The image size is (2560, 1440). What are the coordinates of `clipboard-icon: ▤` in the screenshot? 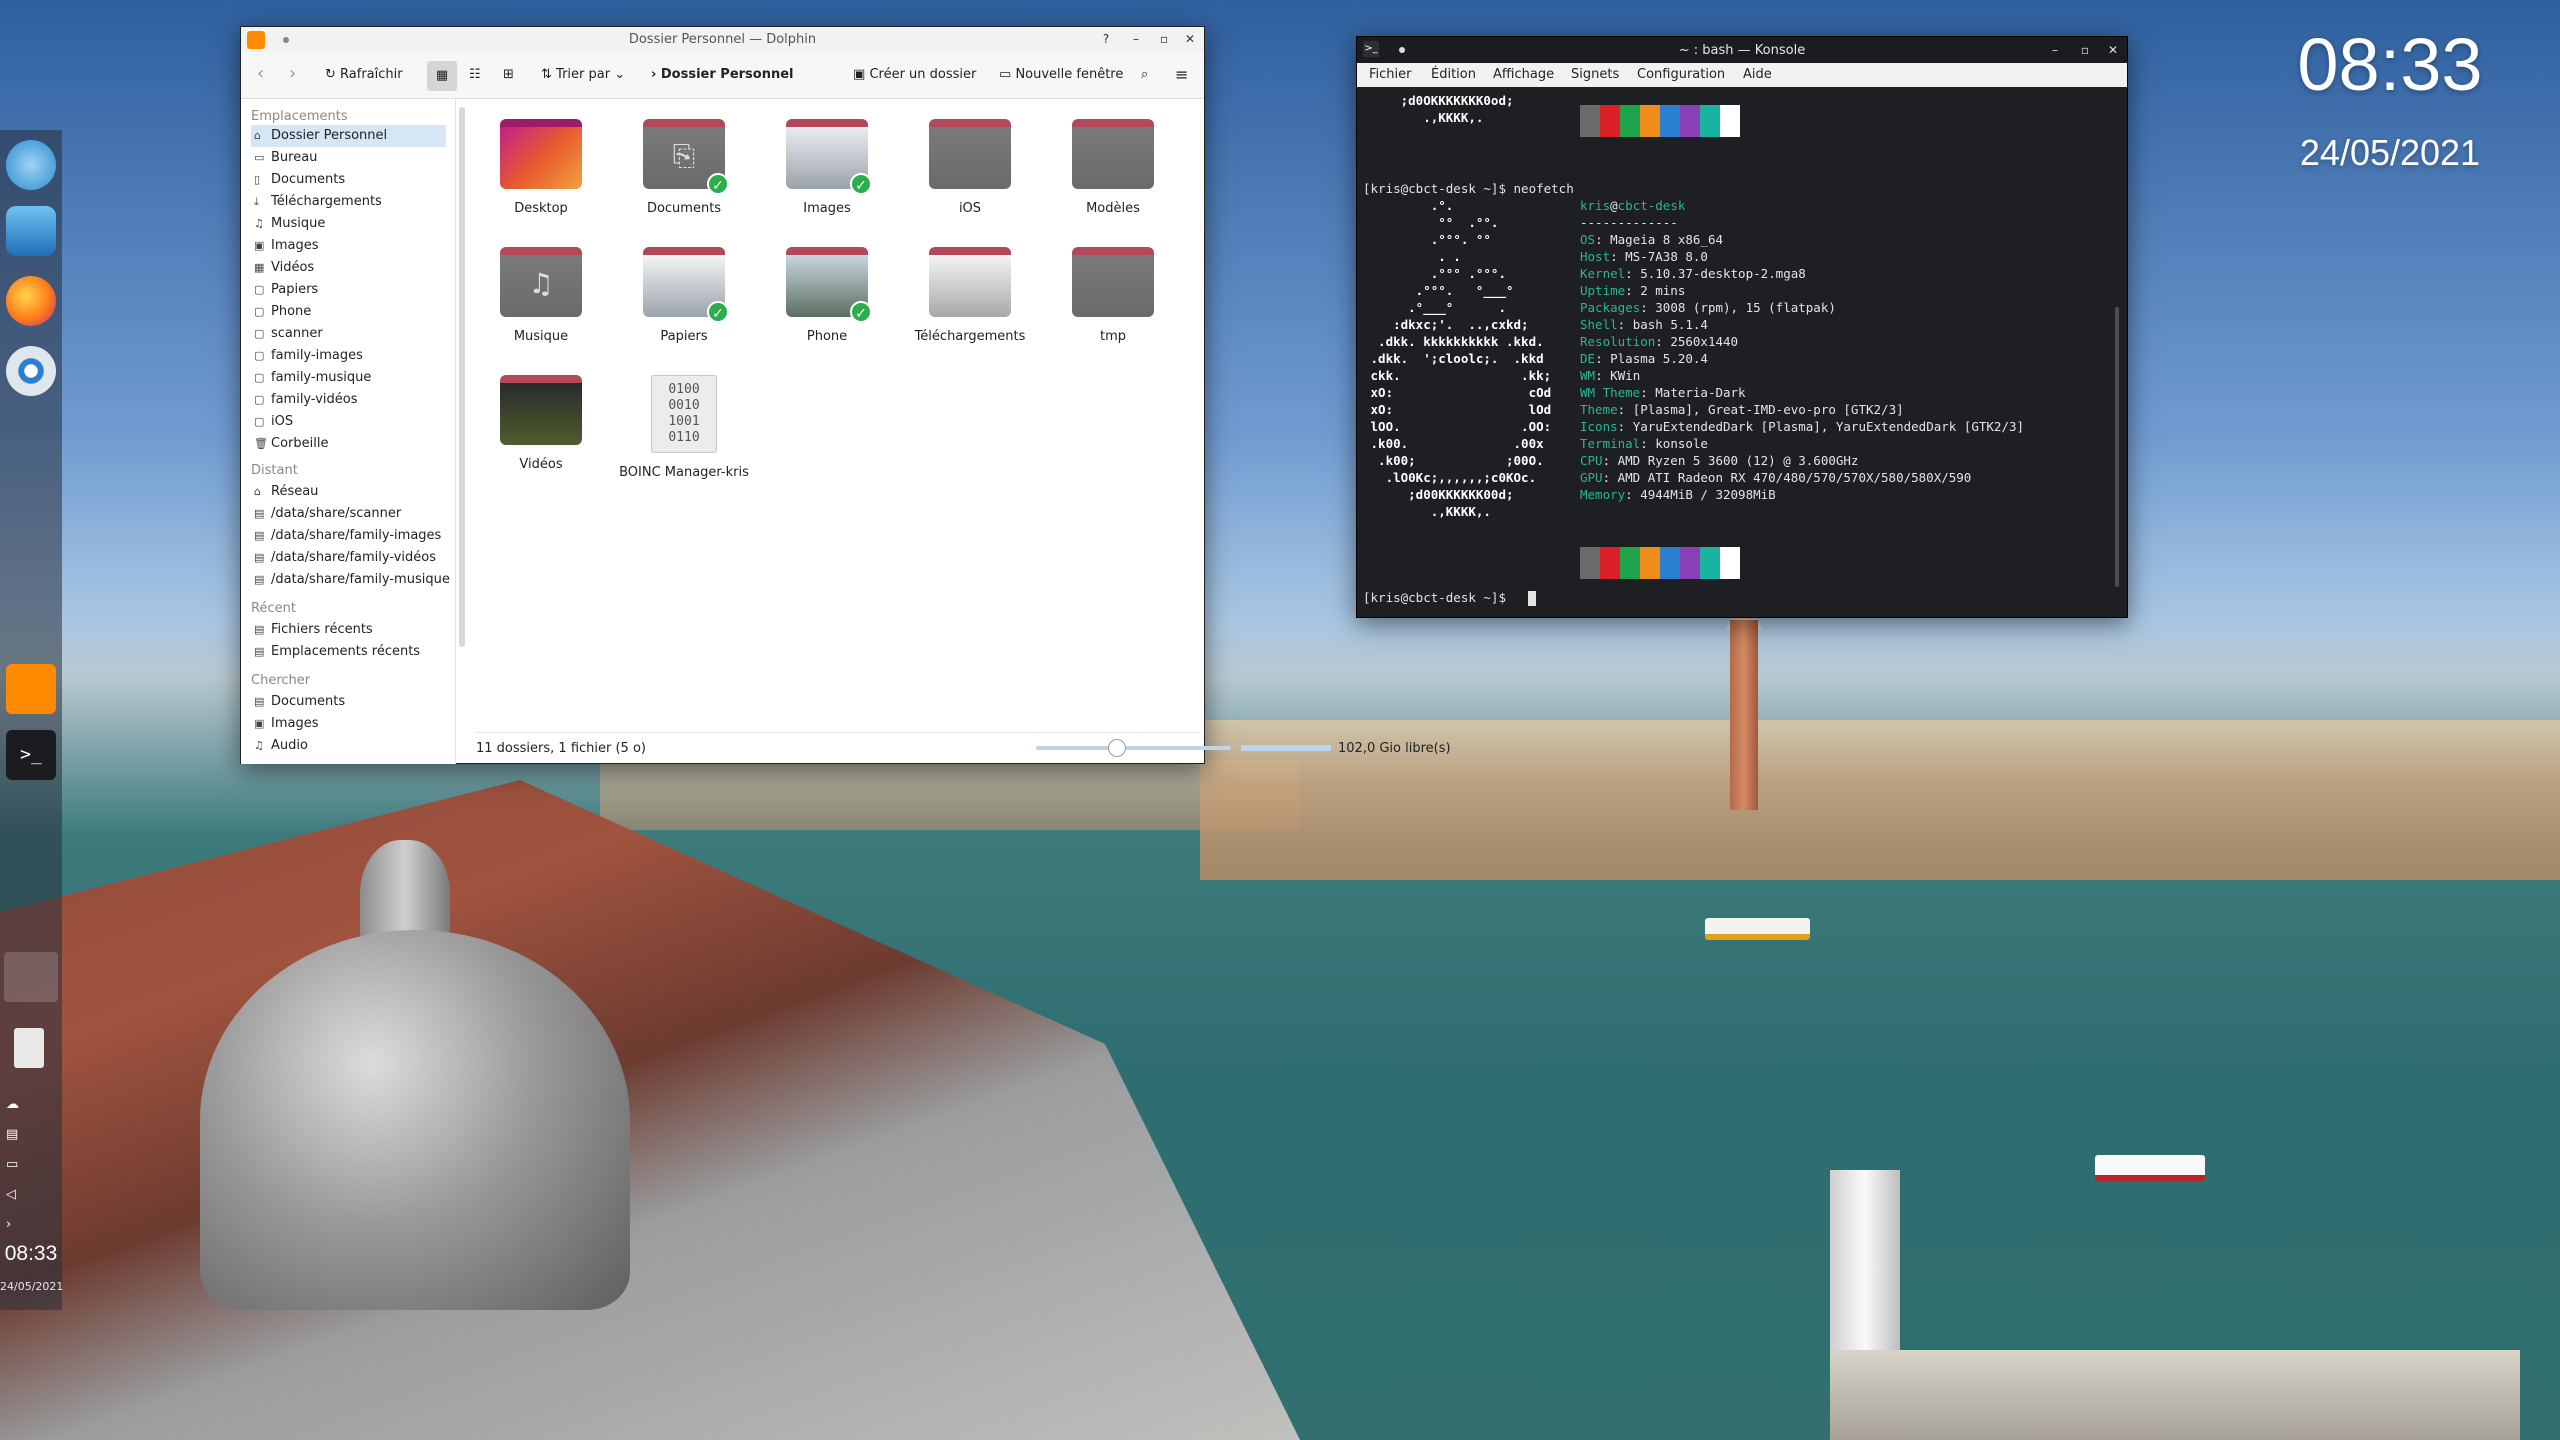 It's located at (13, 1135).